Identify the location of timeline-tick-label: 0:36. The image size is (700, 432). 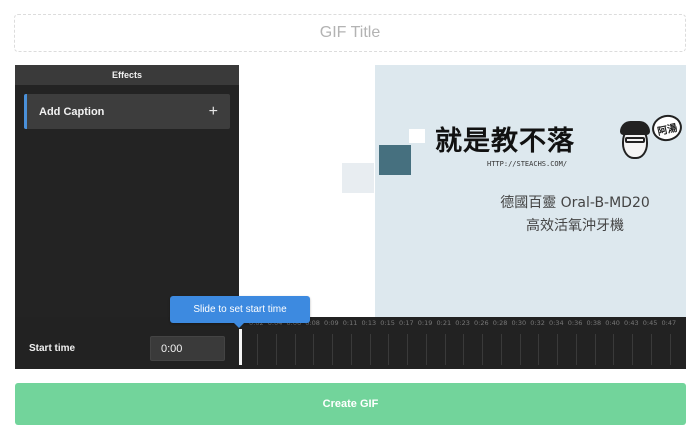
(575, 323).